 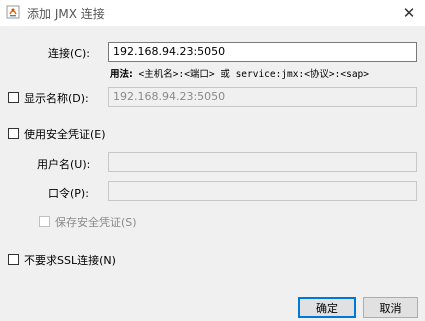 What do you see at coordinates (70, 260) in the screenshot?
I see `no-ssl-label: 不要求SSL连接(N)` at bounding box center [70, 260].